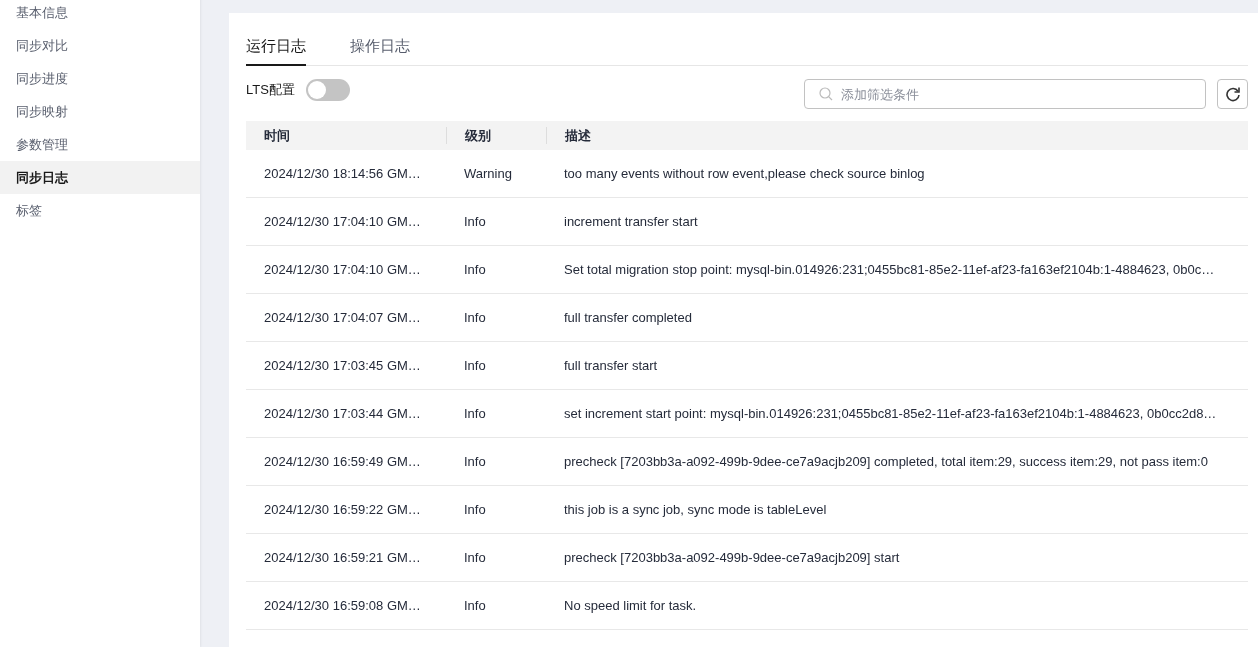 This screenshot has width=1258, height=647. I want to click on sidebar-item: 同步日志, so click(100, 177).